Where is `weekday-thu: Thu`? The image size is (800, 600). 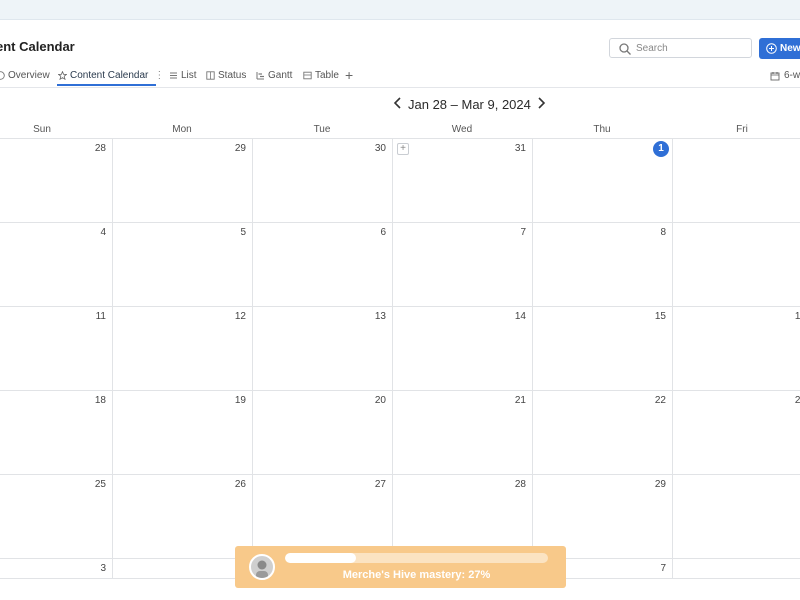
weekday-thu: Thu is located at coordinates (602, 129).